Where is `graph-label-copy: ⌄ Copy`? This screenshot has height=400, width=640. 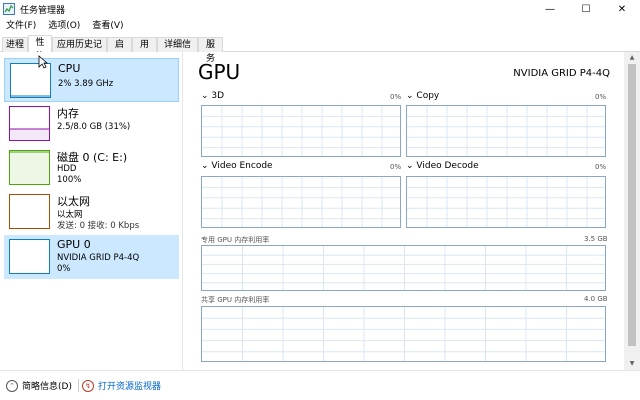
graph-label-copy: ⌄ Copy is located at coordinates (423, 96).